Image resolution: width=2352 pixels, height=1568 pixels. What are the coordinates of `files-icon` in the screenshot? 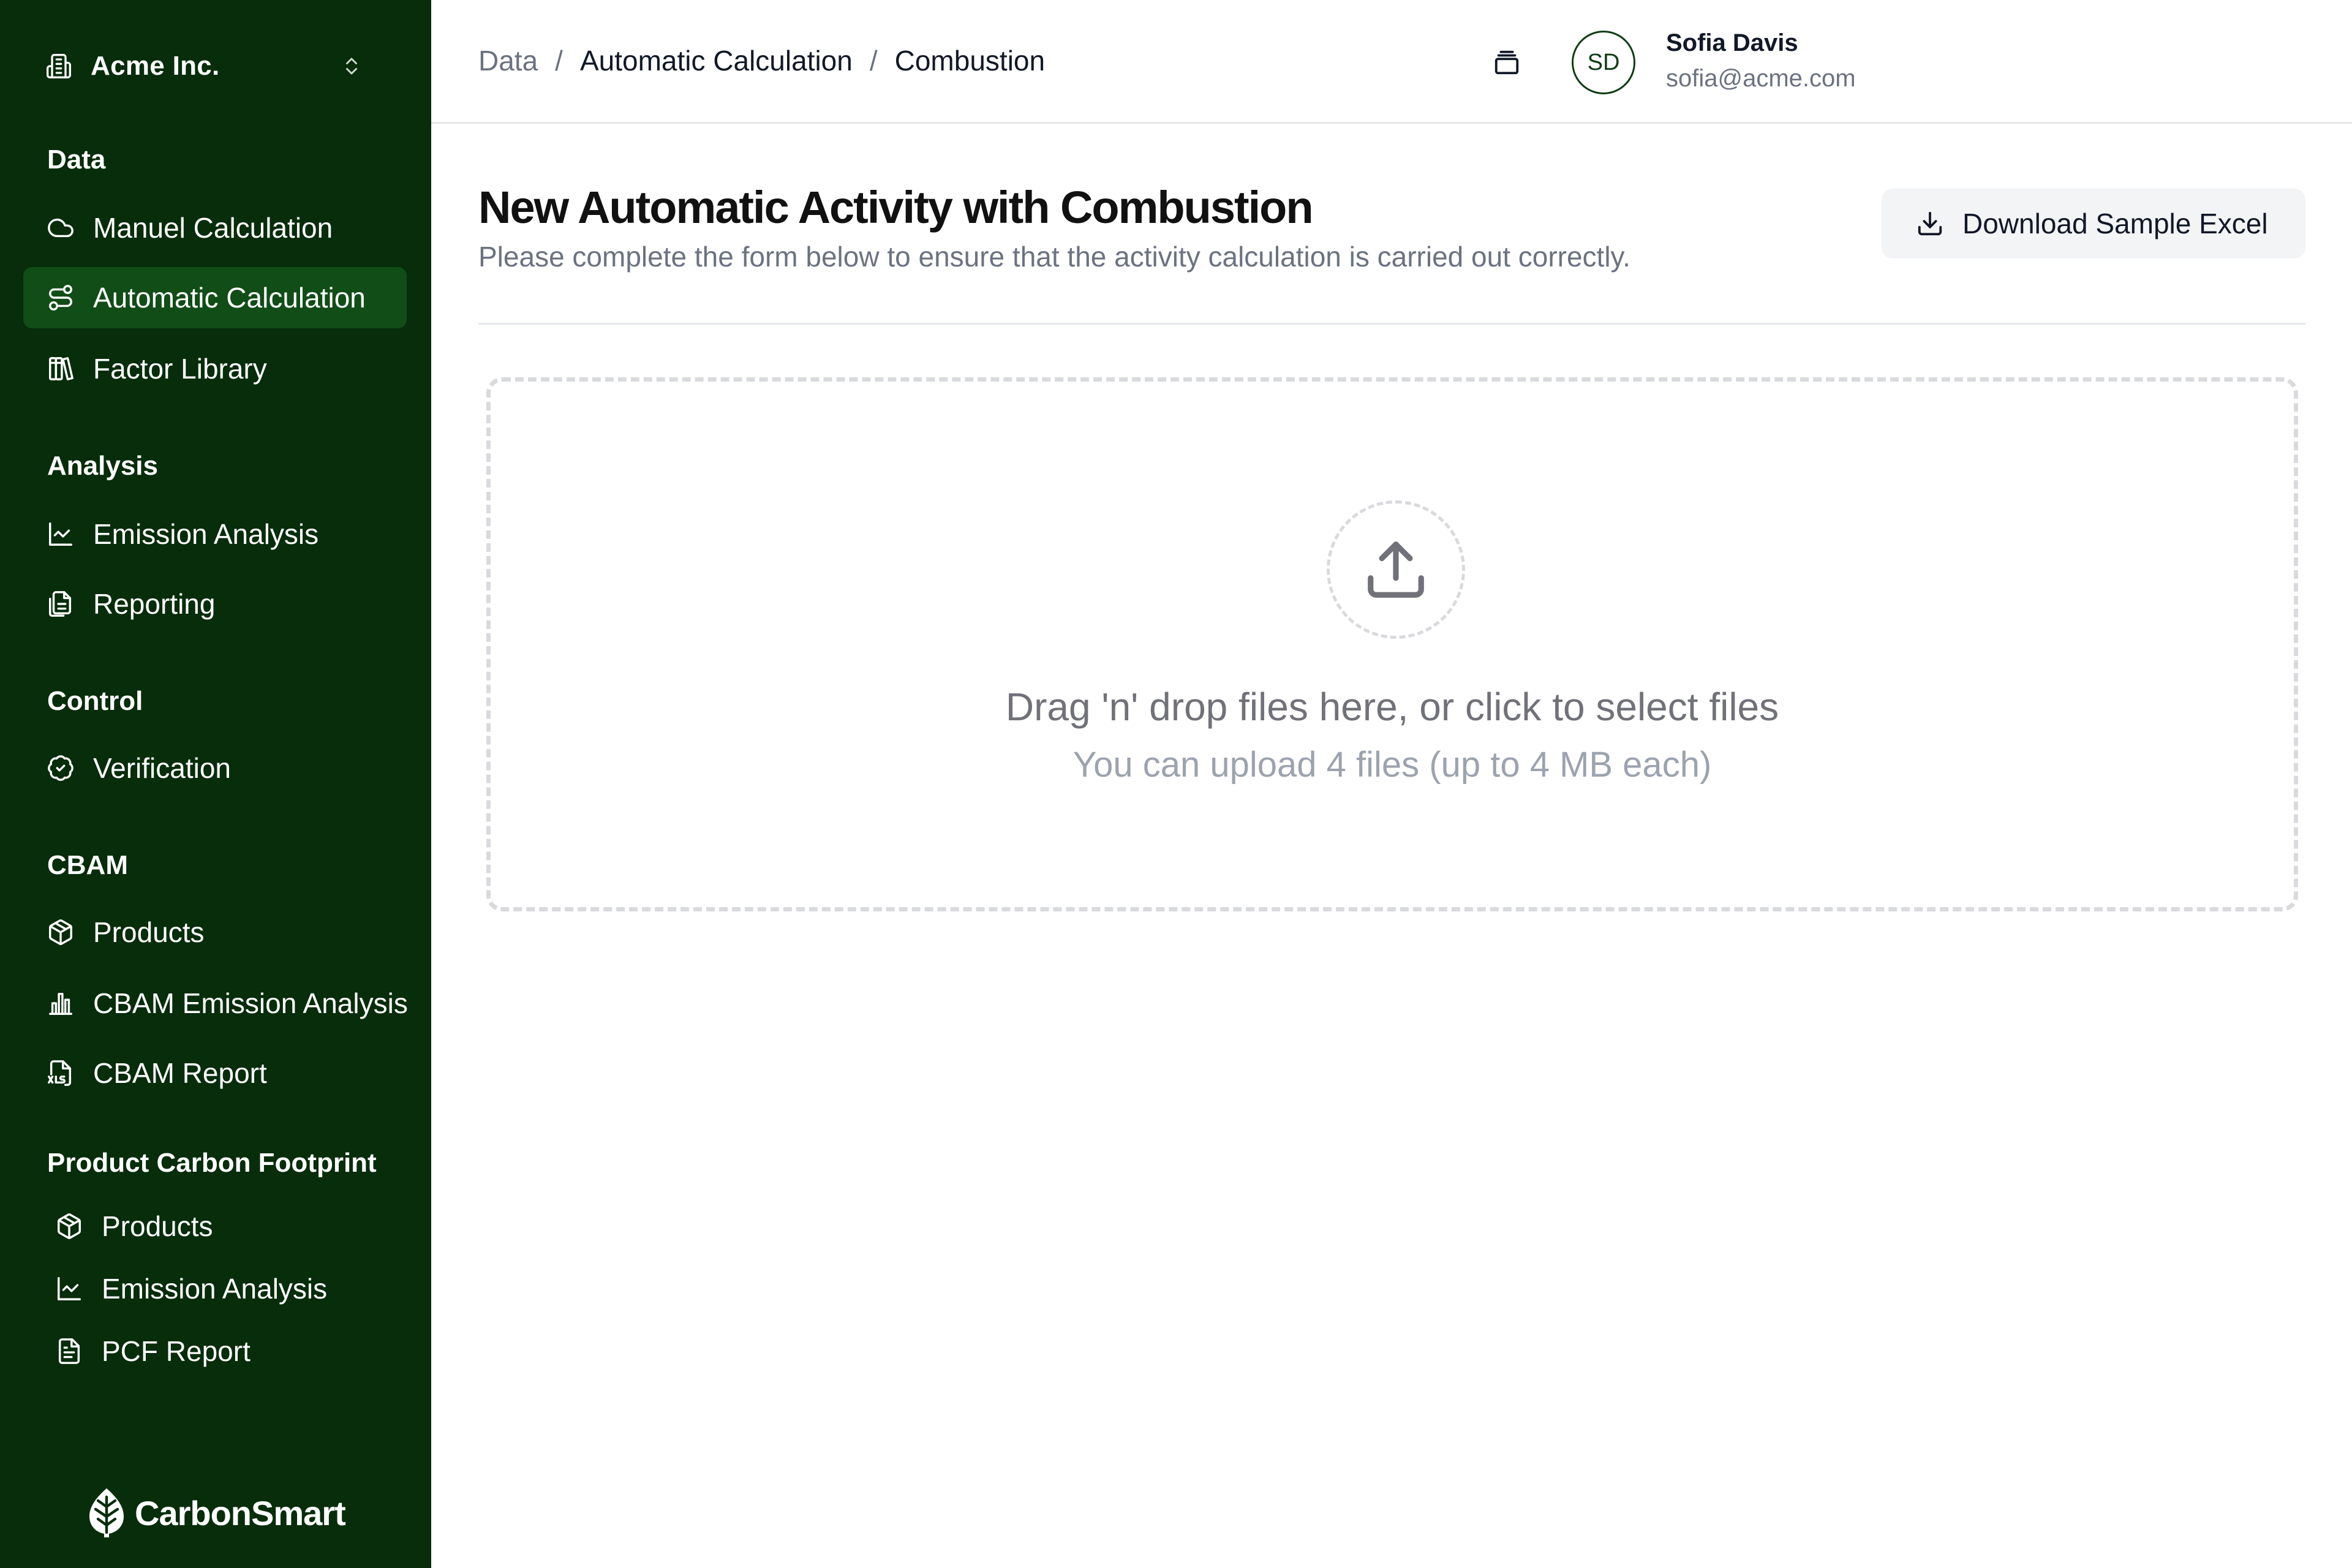 It's located at (61, 604).